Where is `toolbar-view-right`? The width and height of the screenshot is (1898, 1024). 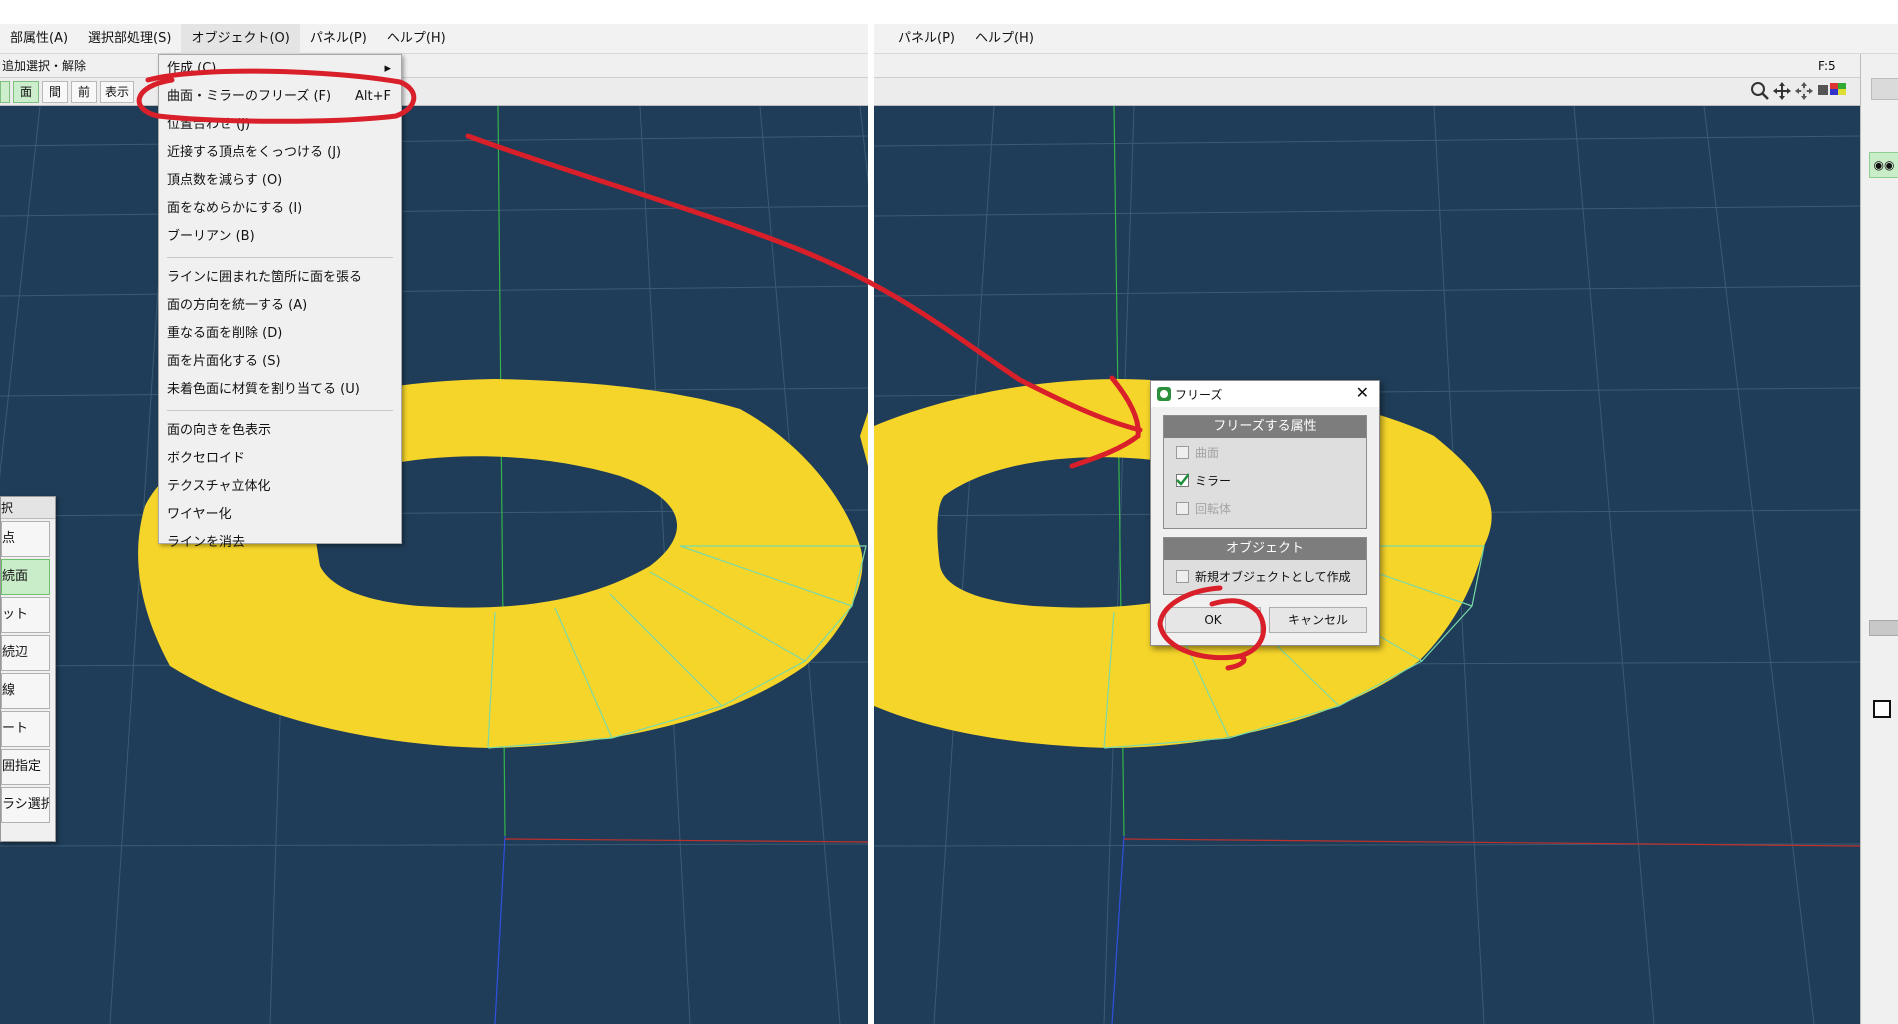 toolbar-view-right is located at coordinates (1386, 92).